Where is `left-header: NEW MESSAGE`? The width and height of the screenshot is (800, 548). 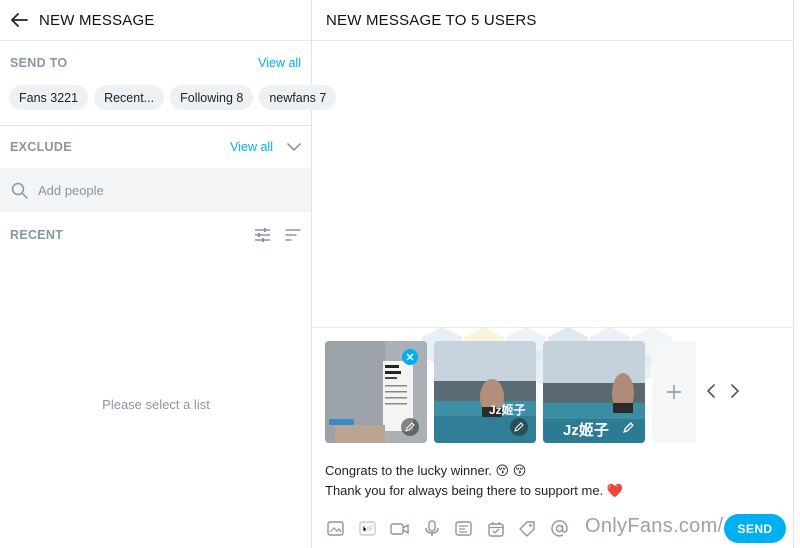
left-header: NEW MESSAGE is located at coordinates (155, 20).